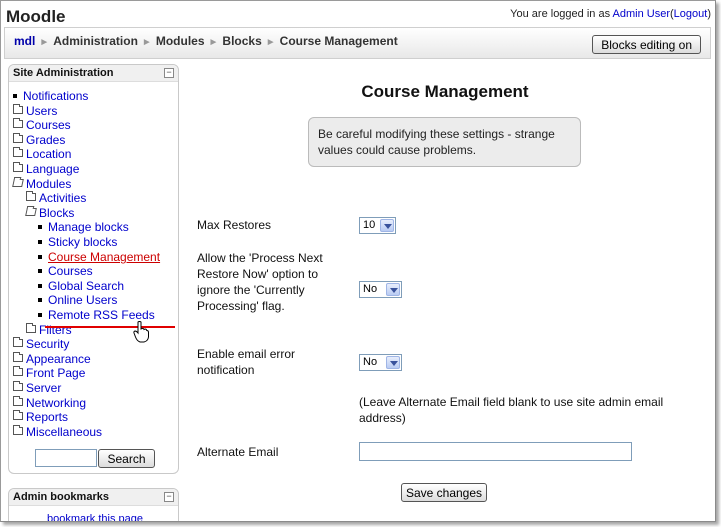 The height and width of the screenshot is (527, 721). What do you see at coordinates (37, 388) in the screenshot?
I see `sidebar-item: Server` at bounding box center [37, 388].